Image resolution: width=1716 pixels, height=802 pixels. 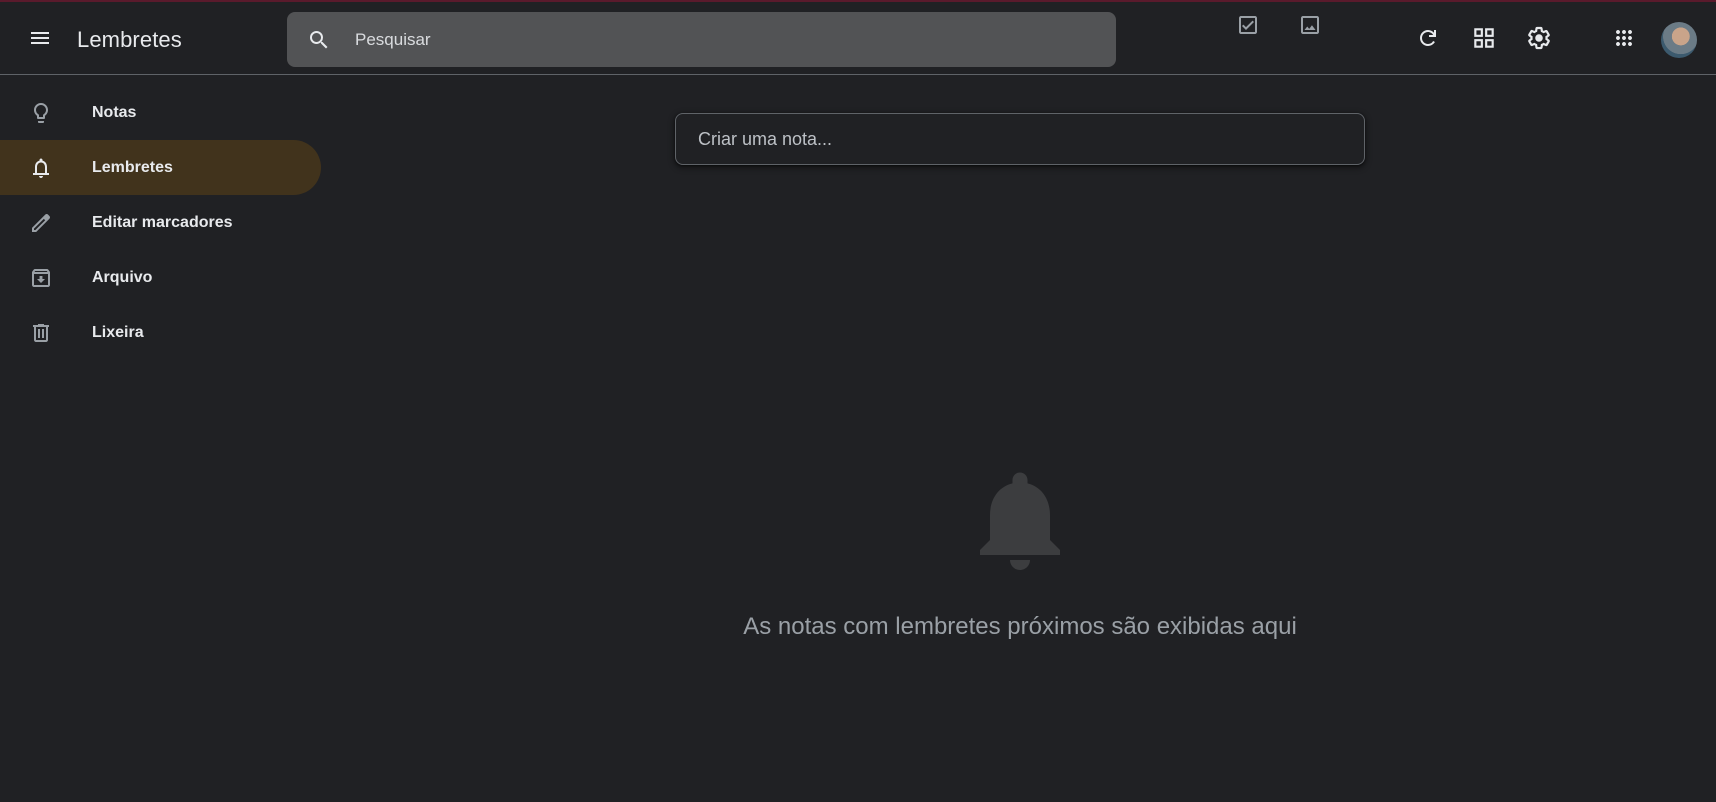 I want to click on sidebar-item-label: Arquivo, so click(x=122, y=277).